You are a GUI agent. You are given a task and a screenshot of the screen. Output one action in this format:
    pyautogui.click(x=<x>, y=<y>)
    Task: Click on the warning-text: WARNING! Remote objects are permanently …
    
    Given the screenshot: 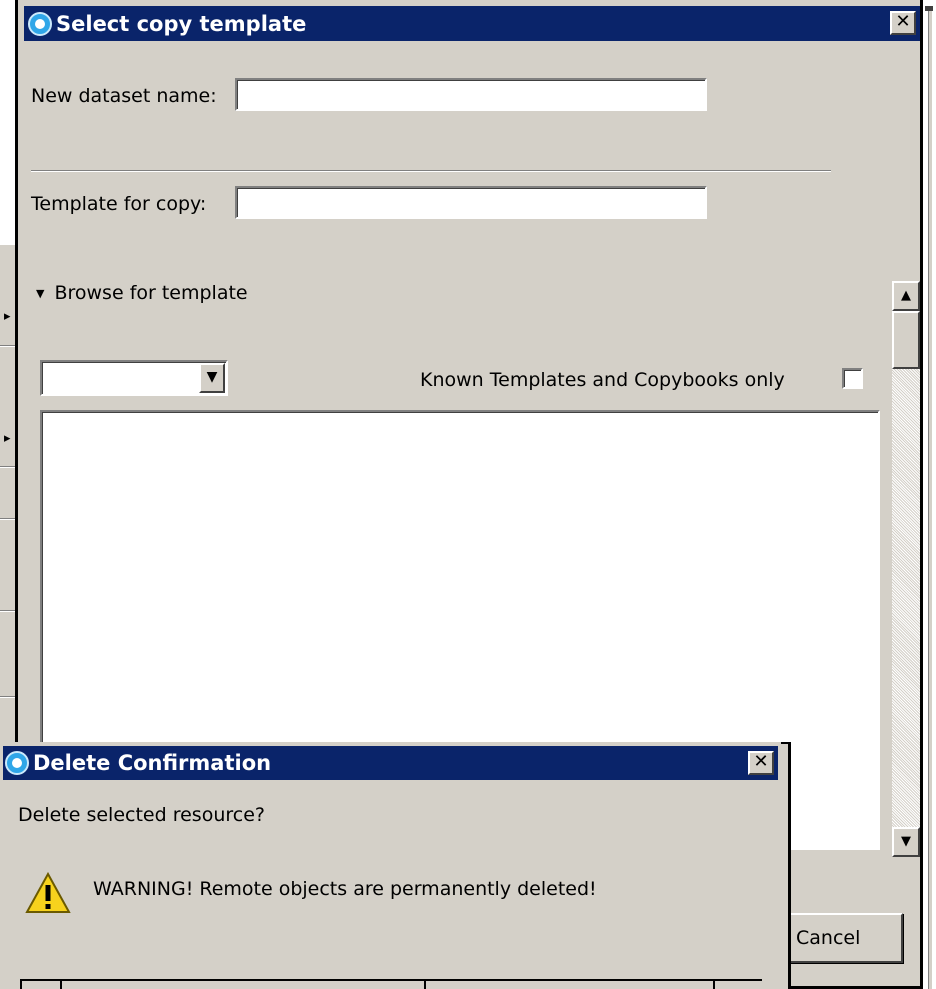 What is the action you would take?
    pyautogui.click(x=345, y=889)
    